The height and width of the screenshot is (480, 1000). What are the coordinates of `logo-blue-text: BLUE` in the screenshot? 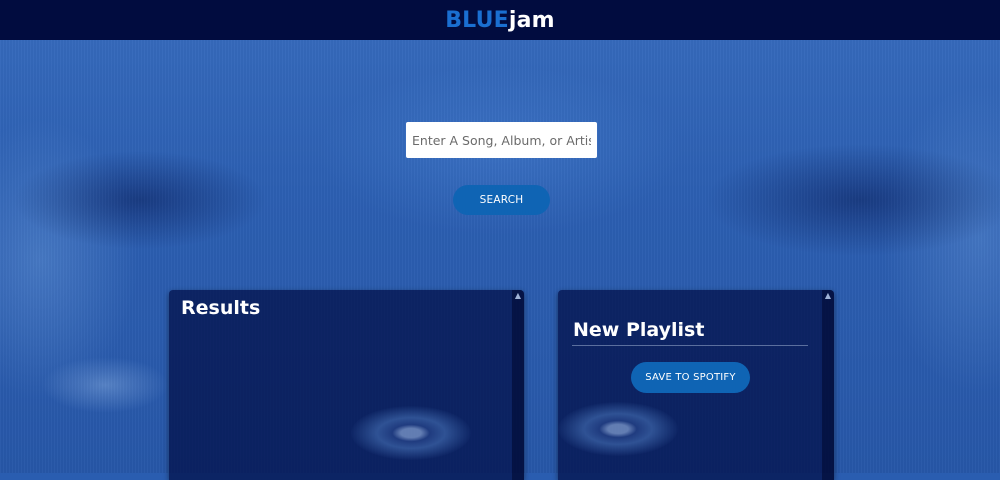 It's located at (477, 20).